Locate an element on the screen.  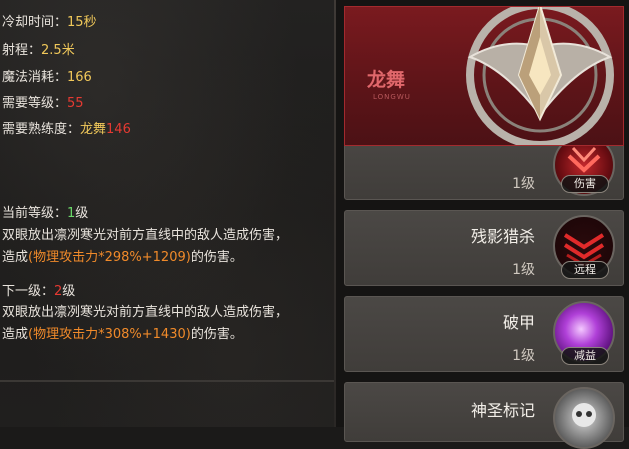
mana-value: 166 is located at coordinates (79, 77).